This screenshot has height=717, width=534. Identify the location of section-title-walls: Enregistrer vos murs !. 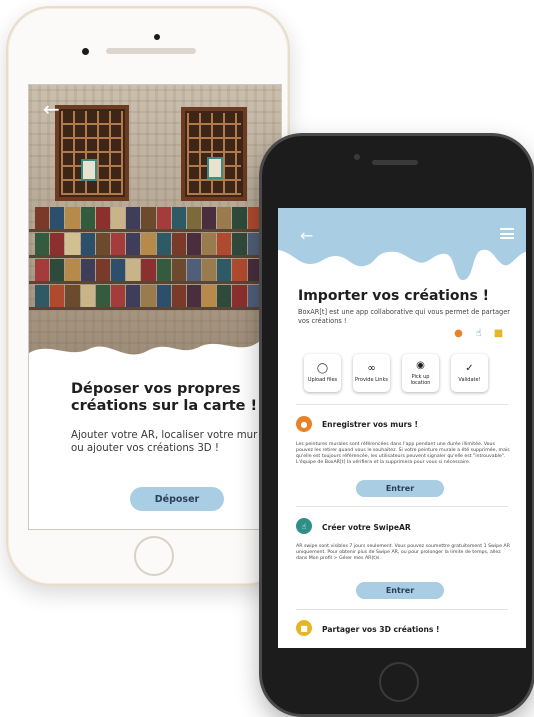
(370, 424).